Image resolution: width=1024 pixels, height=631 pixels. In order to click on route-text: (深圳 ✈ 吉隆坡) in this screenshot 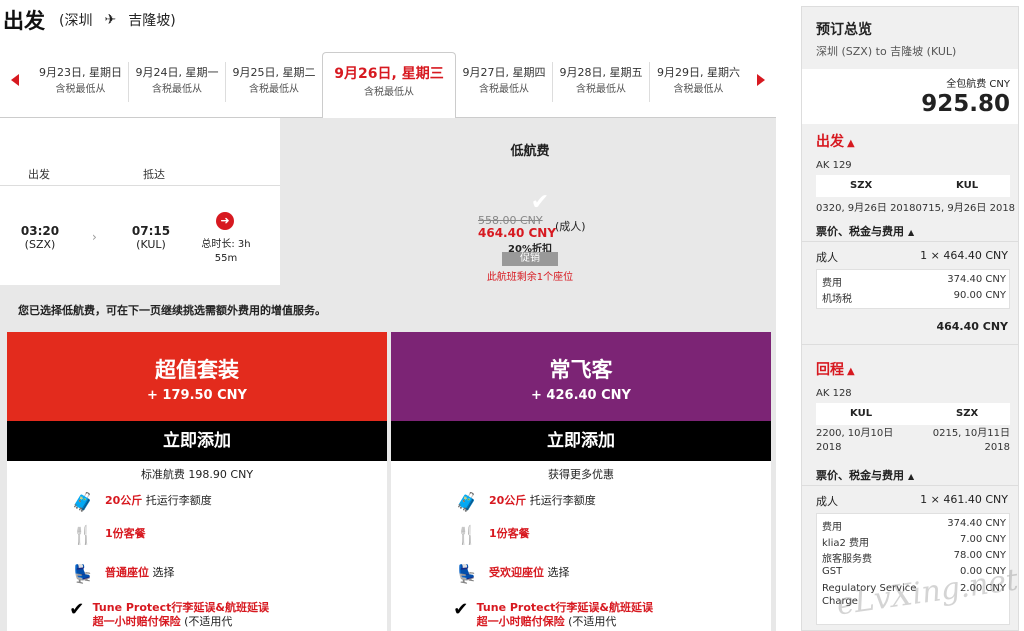, I will do `click(117, 20)`.